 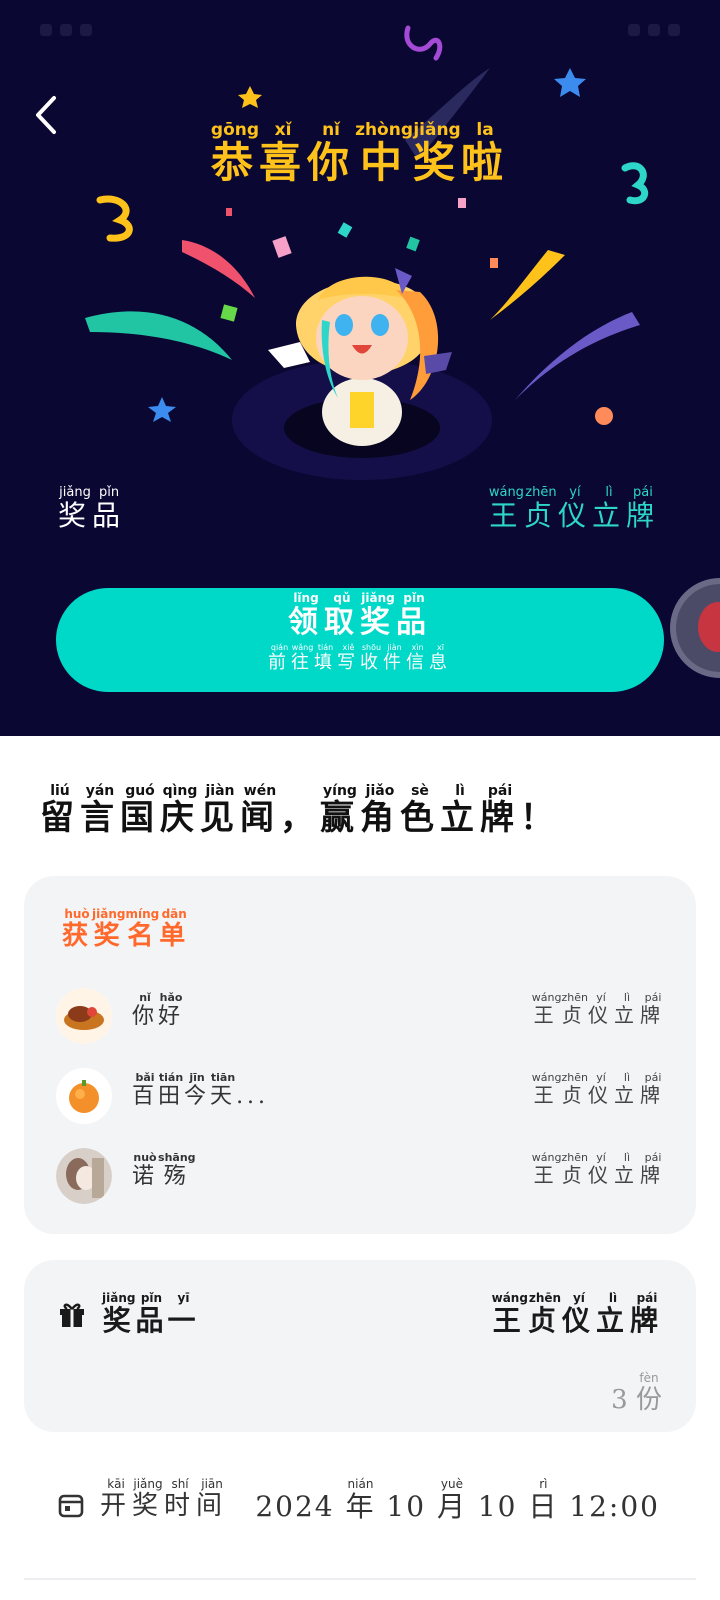 What do you see at coordinates (457, 1500) in the screenshot?
I see `draw-time-value: 2024 年nián 10 月yuè 10 日rì 12:00` at bounding box center [457, 1500].